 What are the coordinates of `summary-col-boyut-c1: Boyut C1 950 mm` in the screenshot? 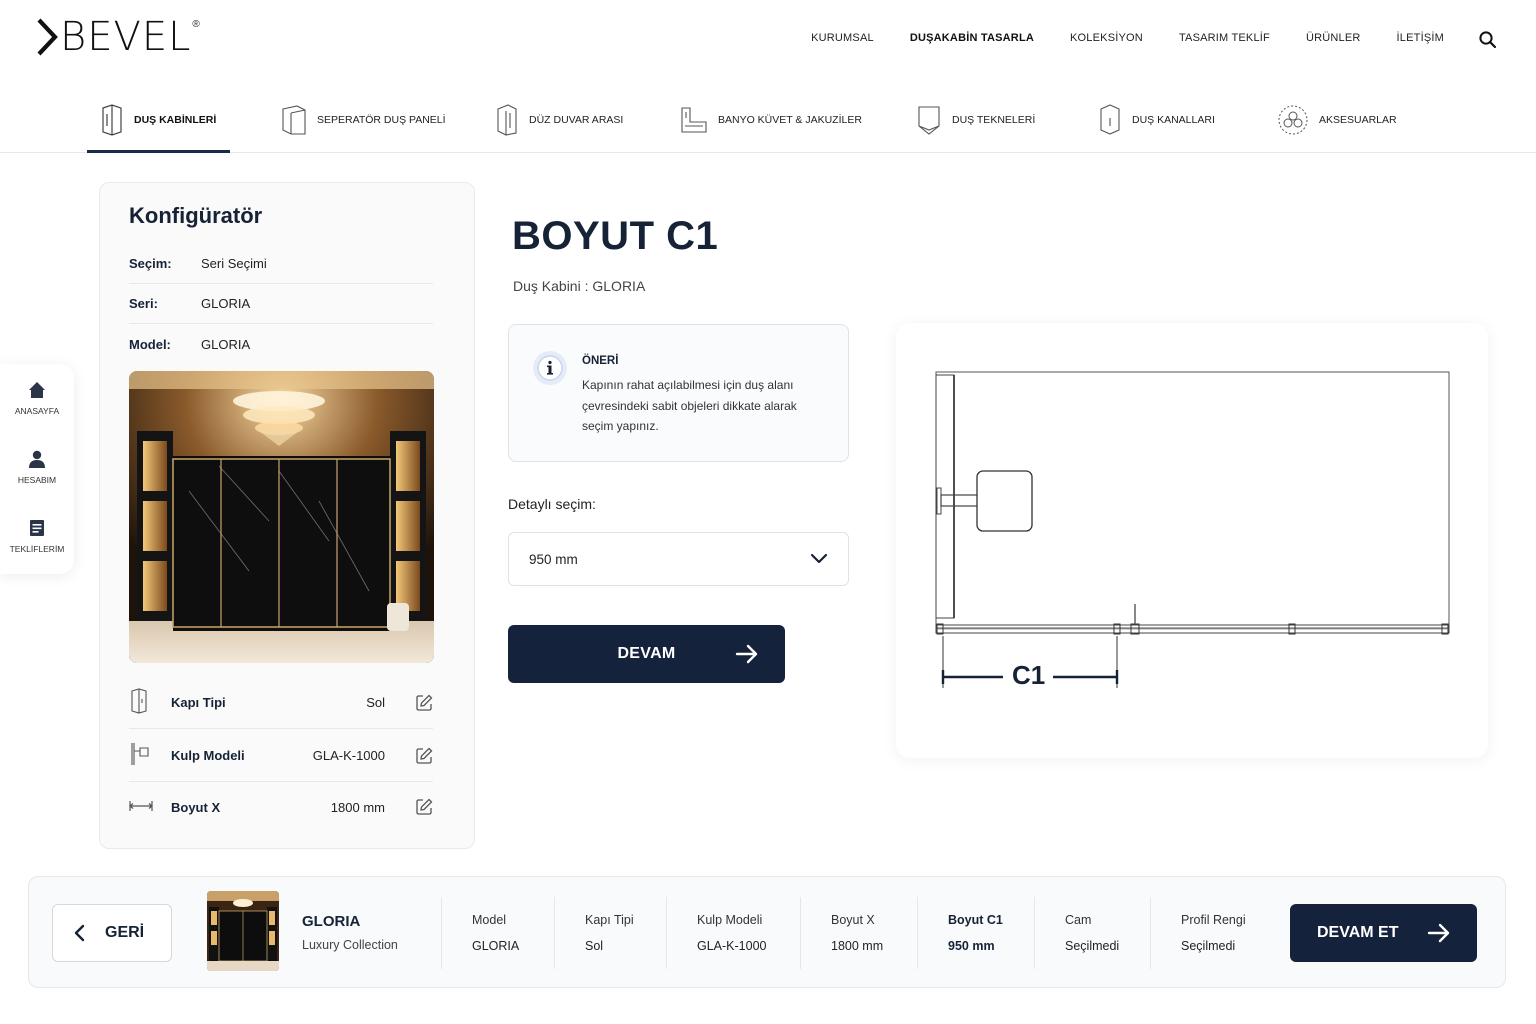 It's located at (975, 933).